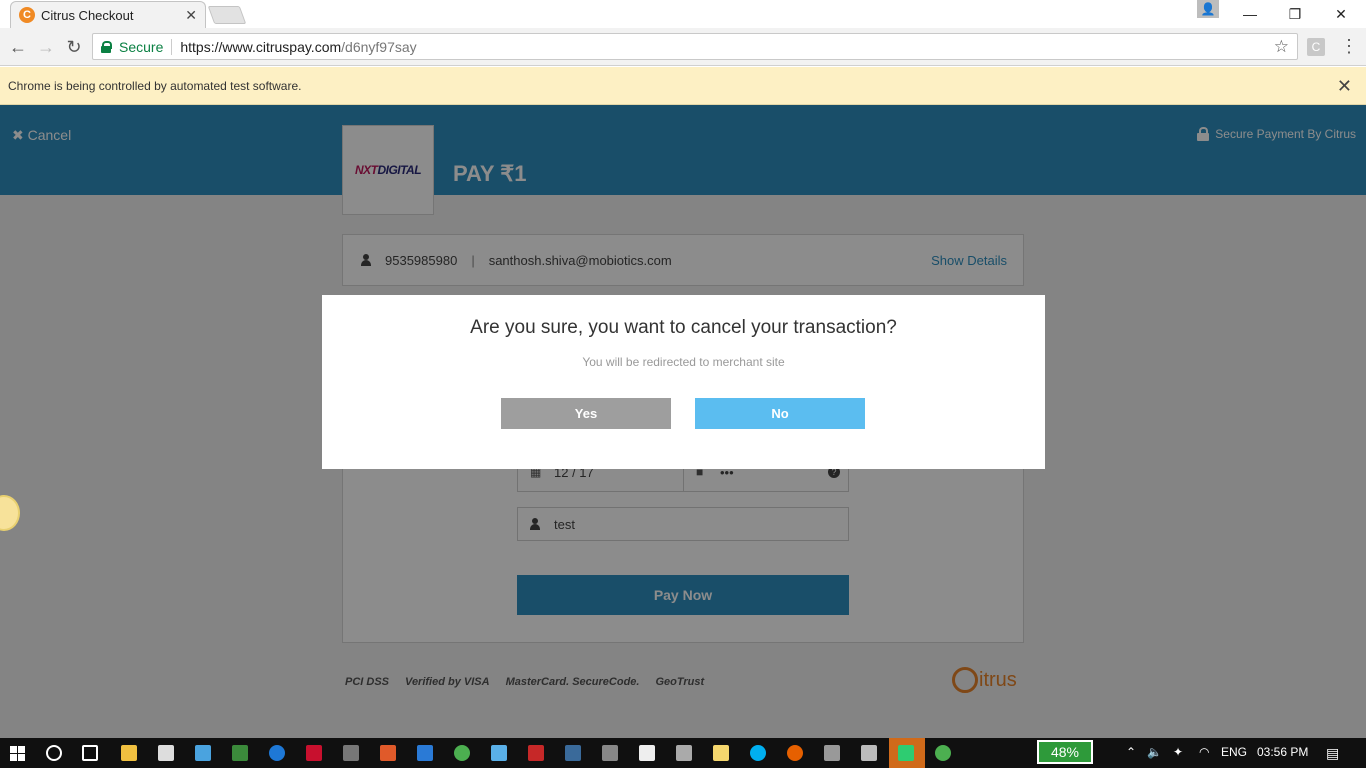 The height and width of the screenshot is (768, 1366). What do you see at coordinates (314, 753) in the screenshot?
I see `mcafee-icon` at bounding box center [314, 753].